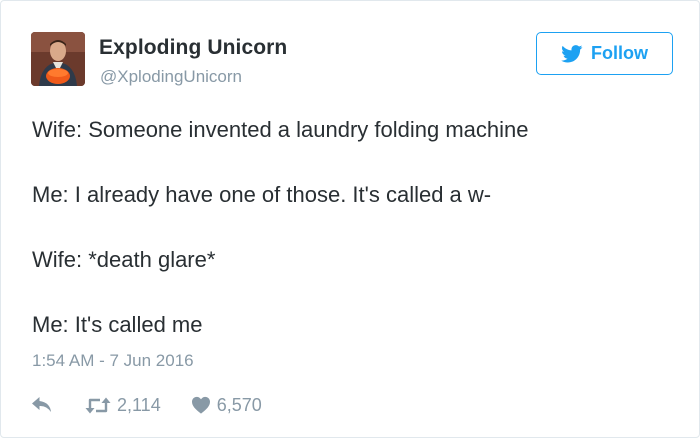  I want to click on follow-button: Follow, so click(604, 53).